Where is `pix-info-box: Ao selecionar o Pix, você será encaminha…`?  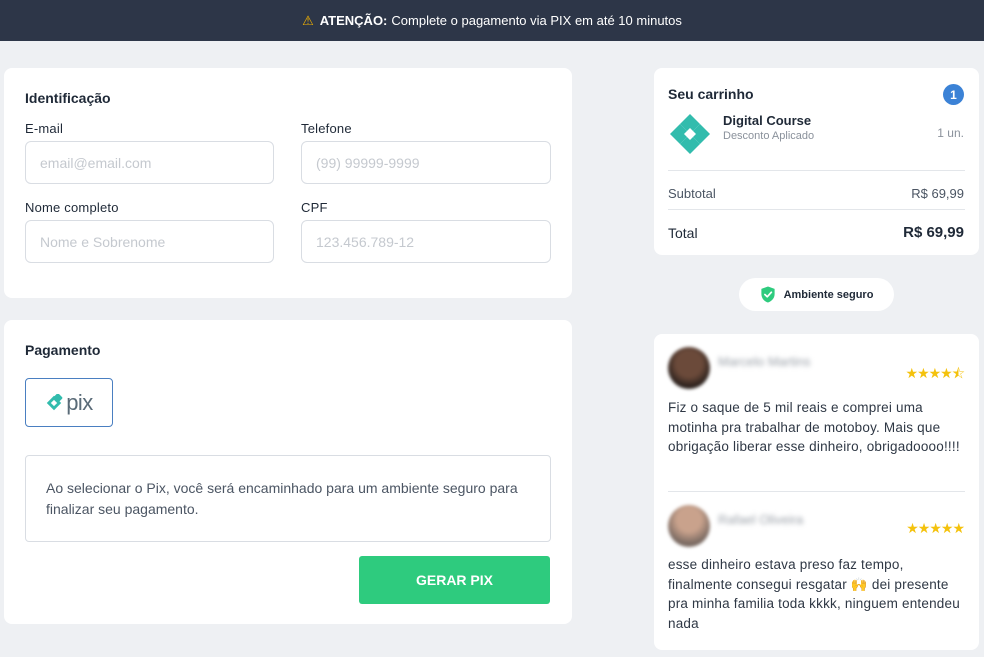 pix-info-box: Ao selecionar o Pix, você será encaminha… is located at coordinates (288, 498).